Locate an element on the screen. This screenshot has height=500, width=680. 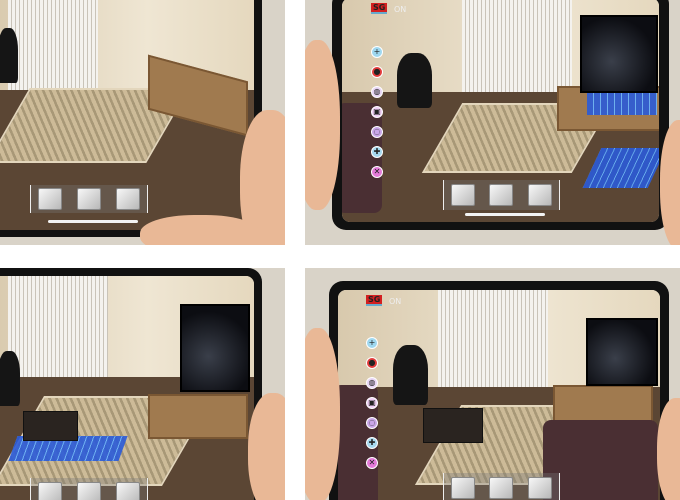
bench-object-icon is located at coordinates (88, 491).